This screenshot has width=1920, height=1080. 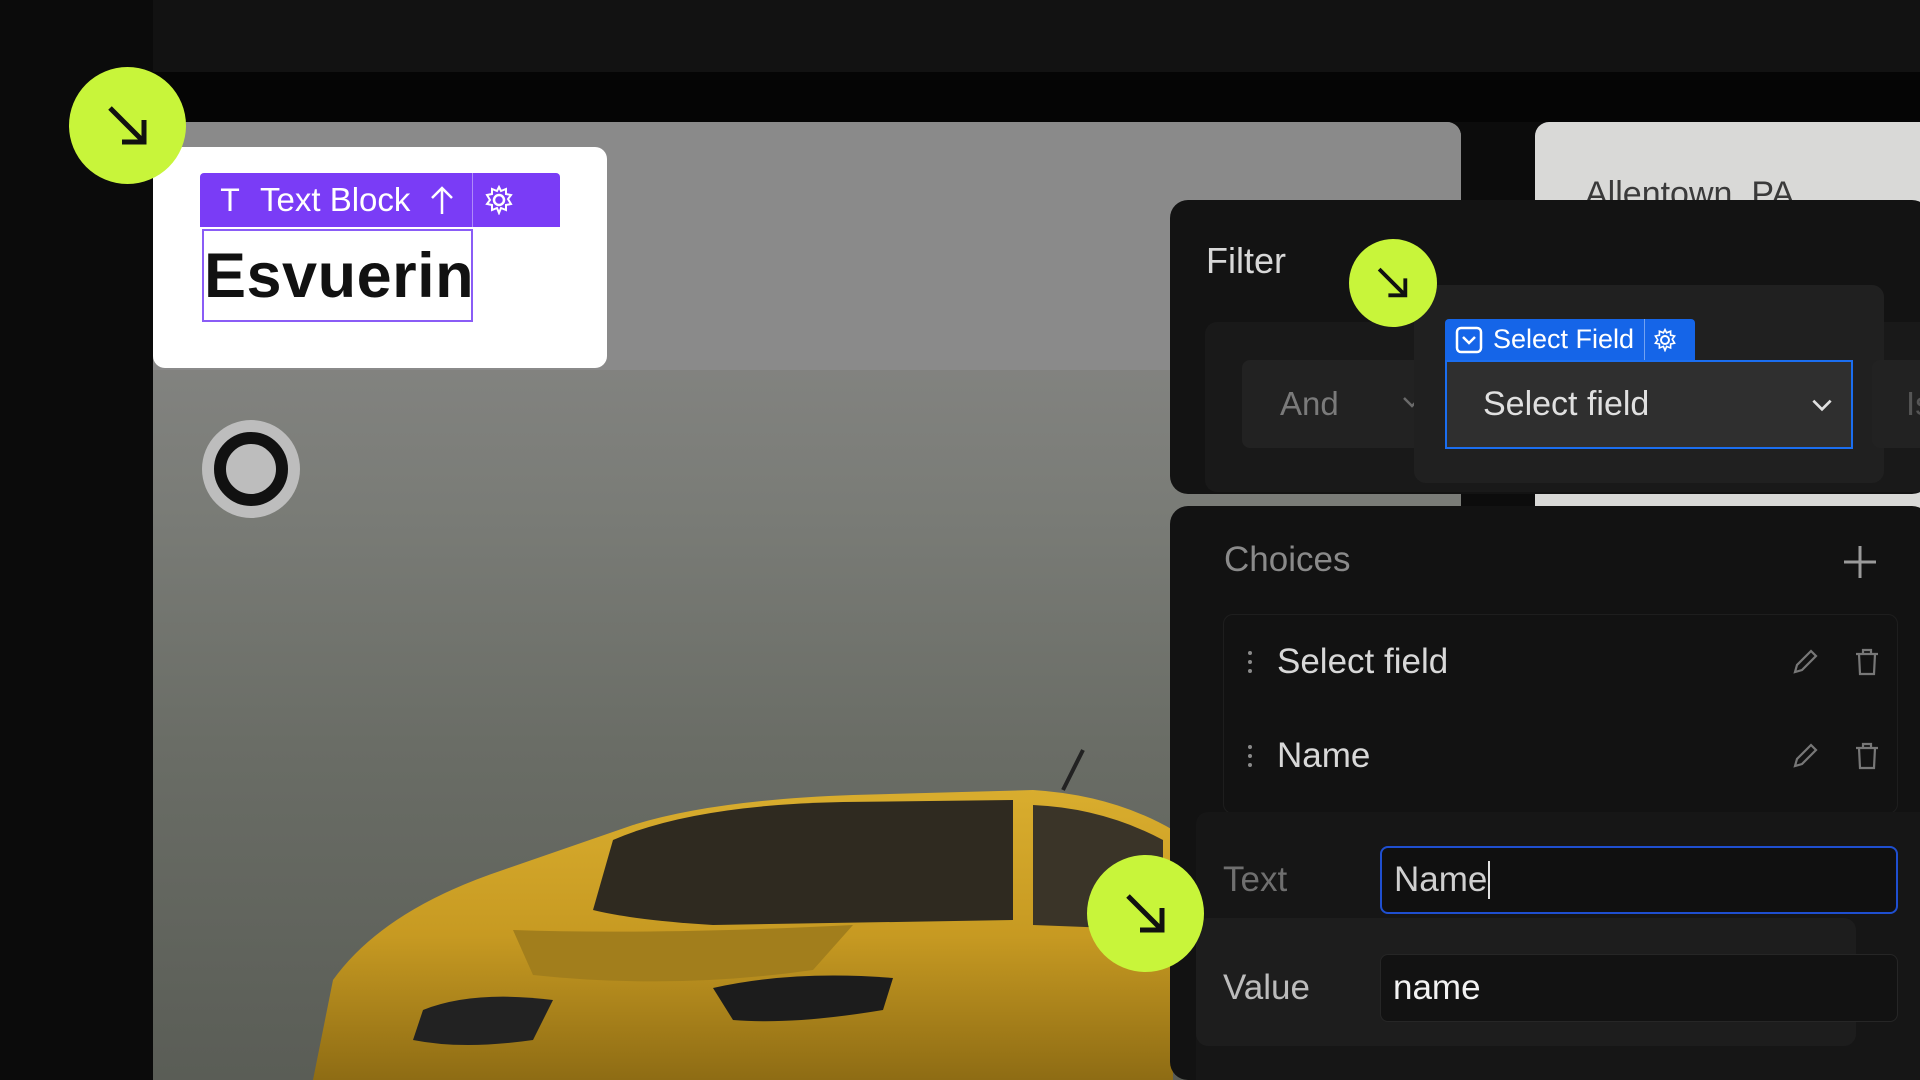 I want to click on text-field-label: Text, so click(x=1255, y=879).